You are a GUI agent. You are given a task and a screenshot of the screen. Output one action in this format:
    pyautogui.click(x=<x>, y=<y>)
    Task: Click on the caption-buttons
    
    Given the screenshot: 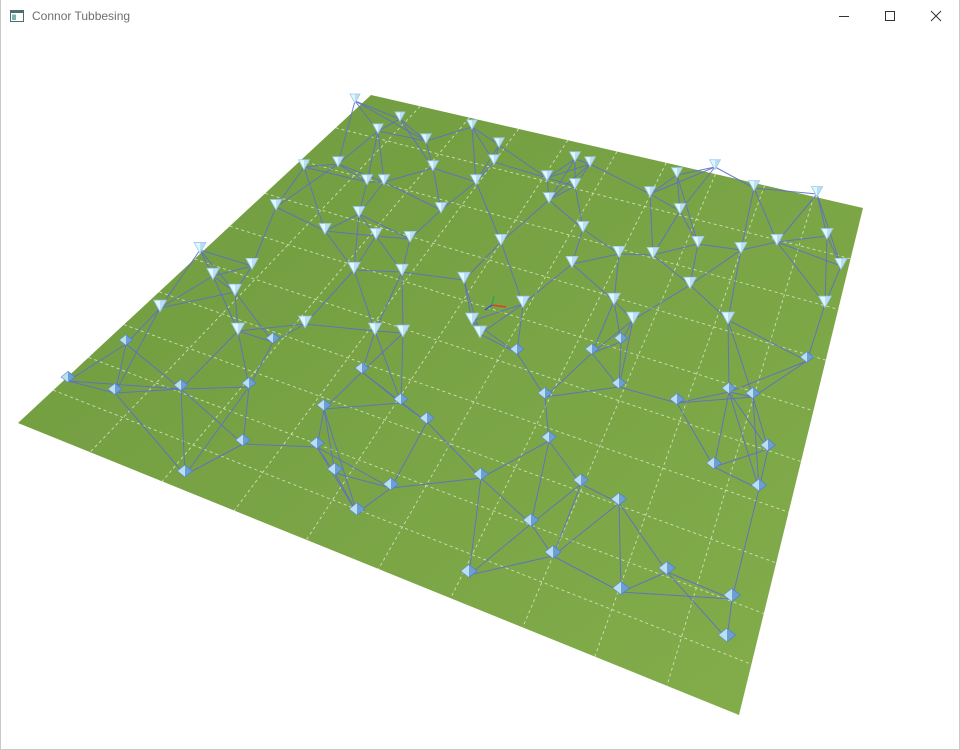 What is the action you would take?
    pyautogui.click(x=890, y=15)
    